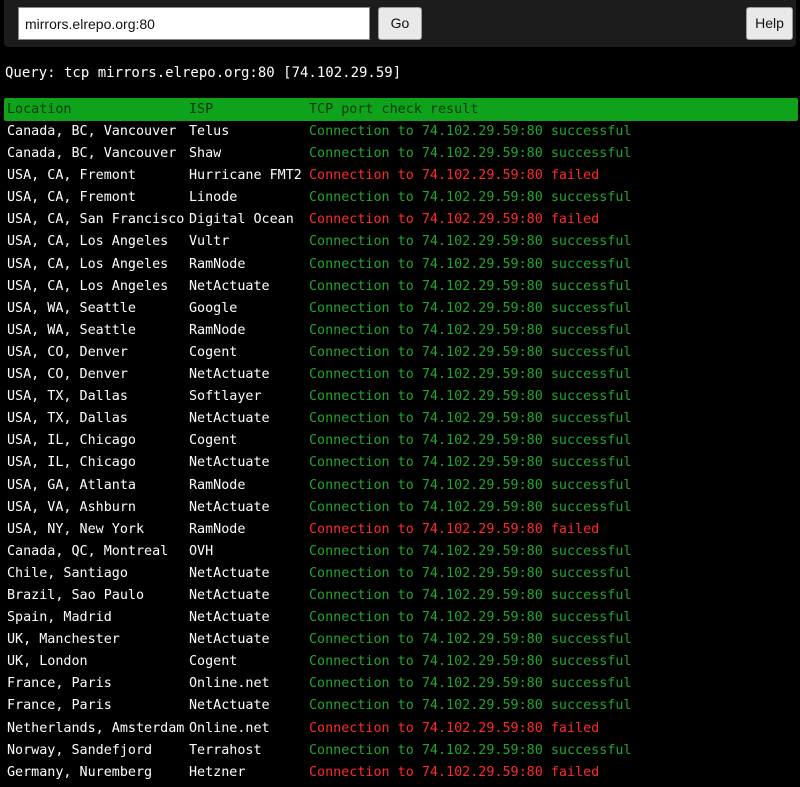 Image resolution: width=800 pixels, height=787 pixels. I want to click on row-isp: Vultr, so click(209, 242).